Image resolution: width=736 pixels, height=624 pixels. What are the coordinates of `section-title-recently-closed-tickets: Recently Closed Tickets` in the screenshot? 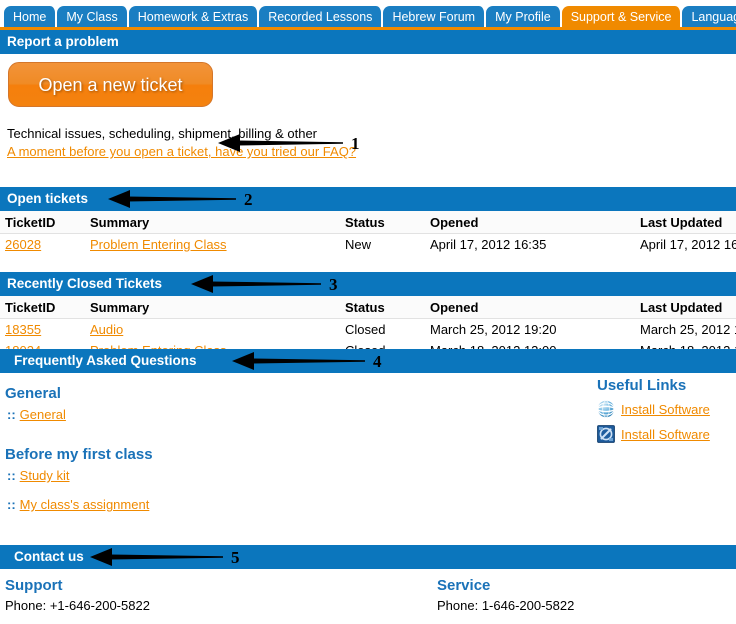 It's located at (85, 283).